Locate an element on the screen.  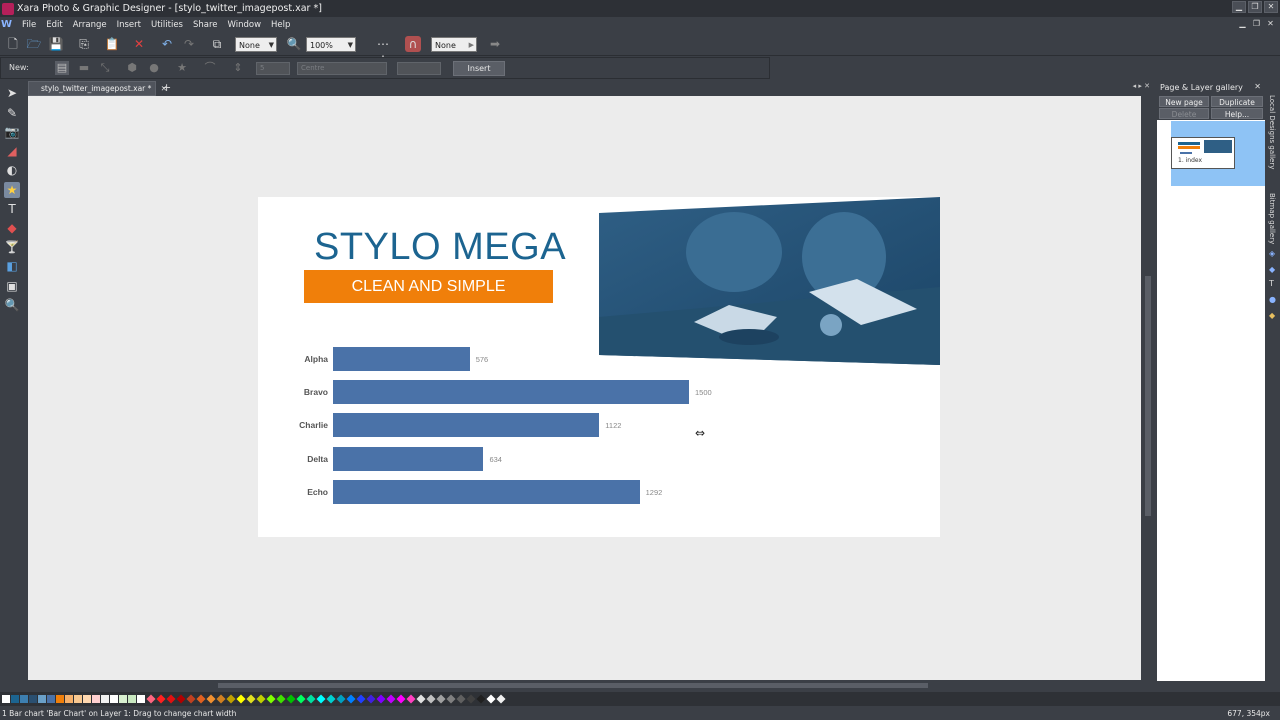
delete-icon: ✕ is located at coordinates (139, 44).